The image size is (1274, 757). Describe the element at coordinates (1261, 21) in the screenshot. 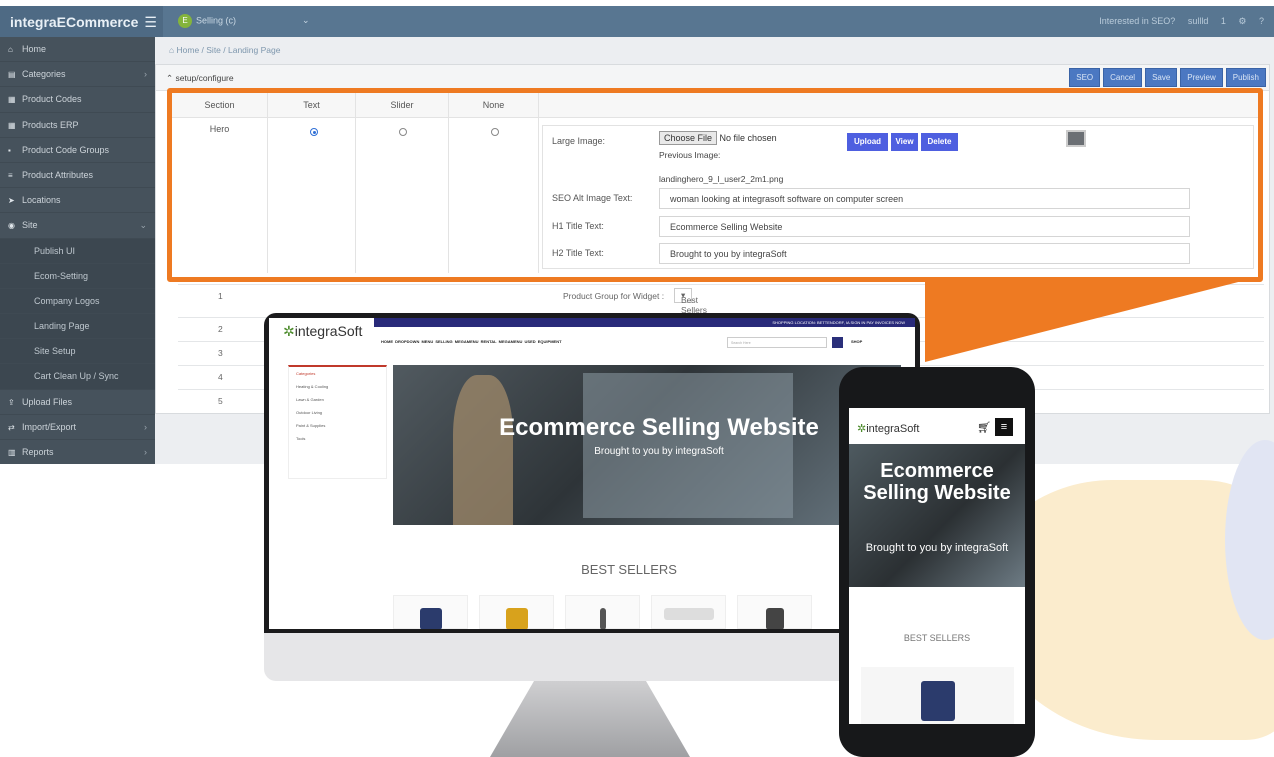

I see `help-icon: ?` at that location.